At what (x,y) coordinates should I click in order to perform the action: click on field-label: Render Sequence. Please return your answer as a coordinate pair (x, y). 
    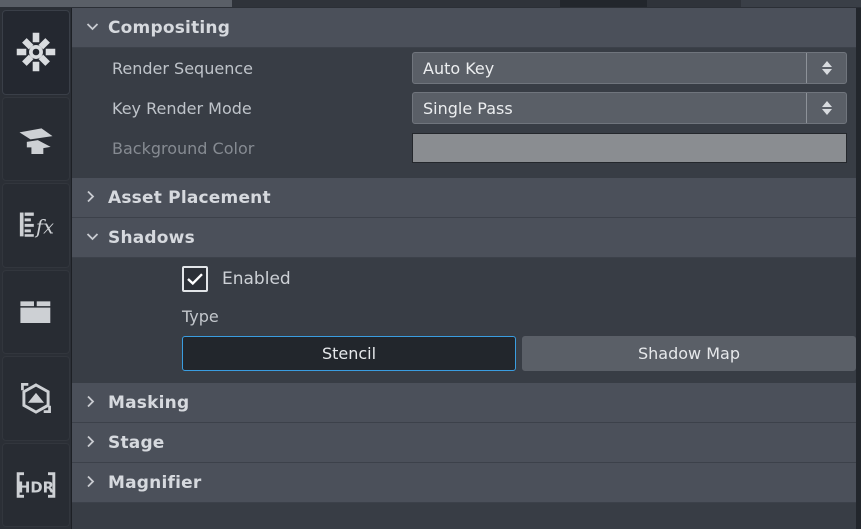
    Looking at the image, I should click on (182, 68).